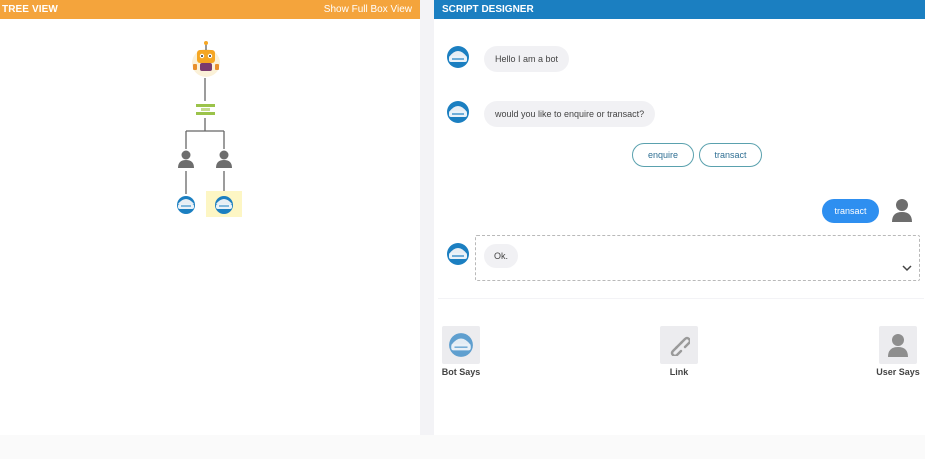 The height and width of the screenshot is (459, 925). I want to click on link-icon, so click(680, 346).